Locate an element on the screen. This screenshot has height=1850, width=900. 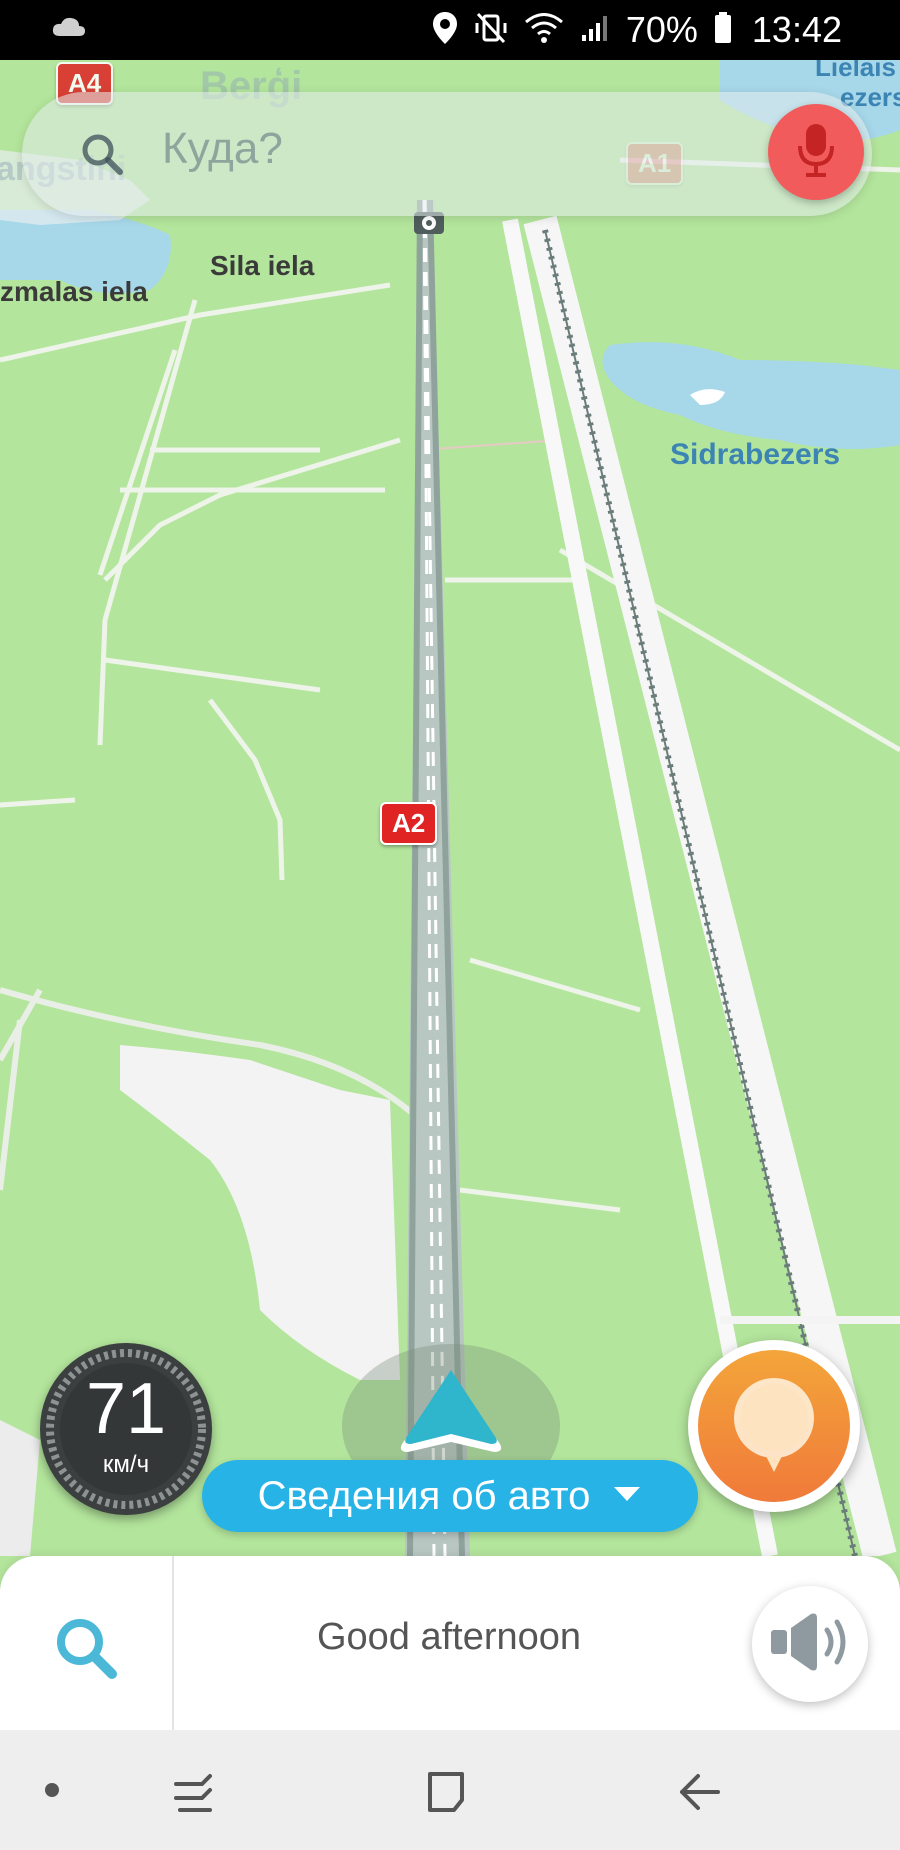
microphone-icon is located at coordinates (816, 152).